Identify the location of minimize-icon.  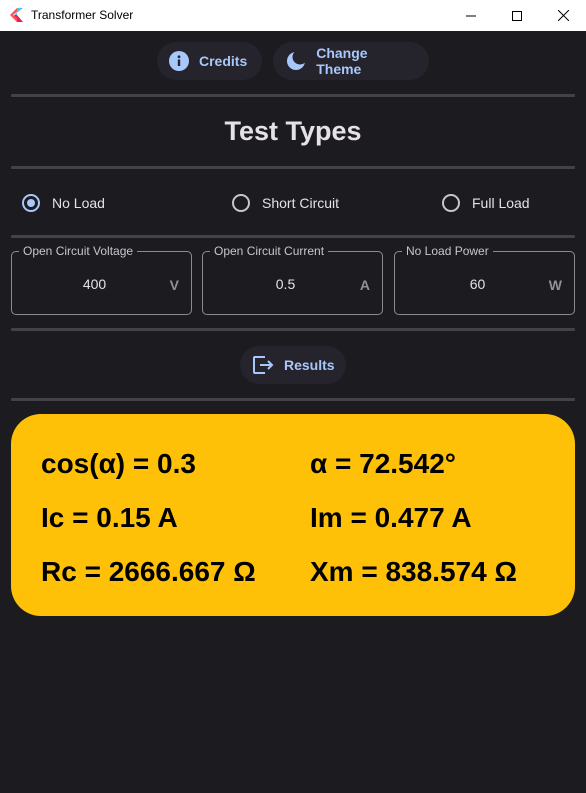
(471, 15).